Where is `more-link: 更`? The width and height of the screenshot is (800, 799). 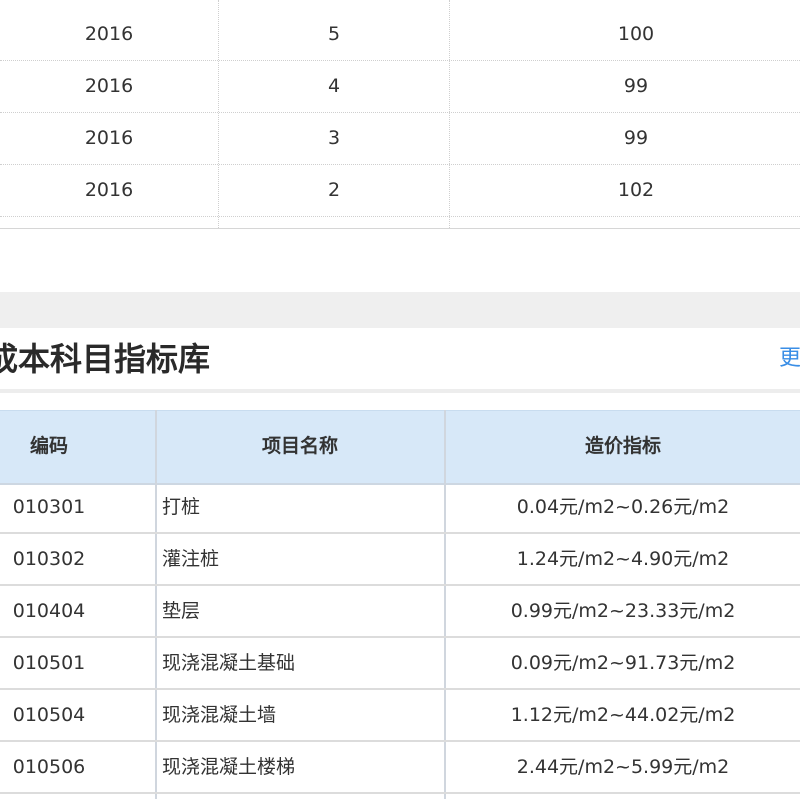 more-link: 更 is located at coordinates (789, 359).